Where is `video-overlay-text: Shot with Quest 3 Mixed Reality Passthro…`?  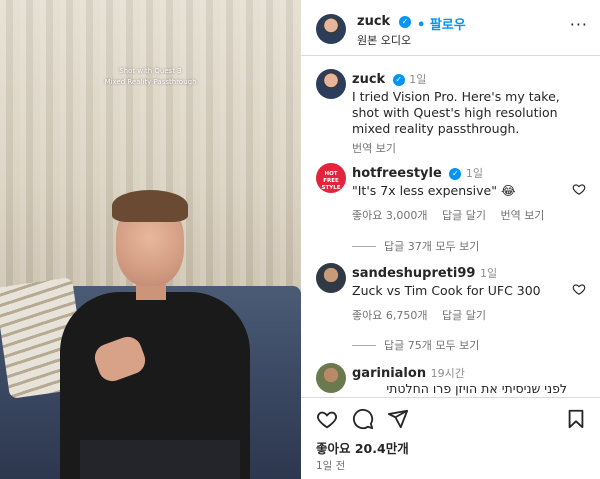 video-overlay-text: Shot with Quest 3 Mixed Reality Passthro… is located at coordinates (150, 77).